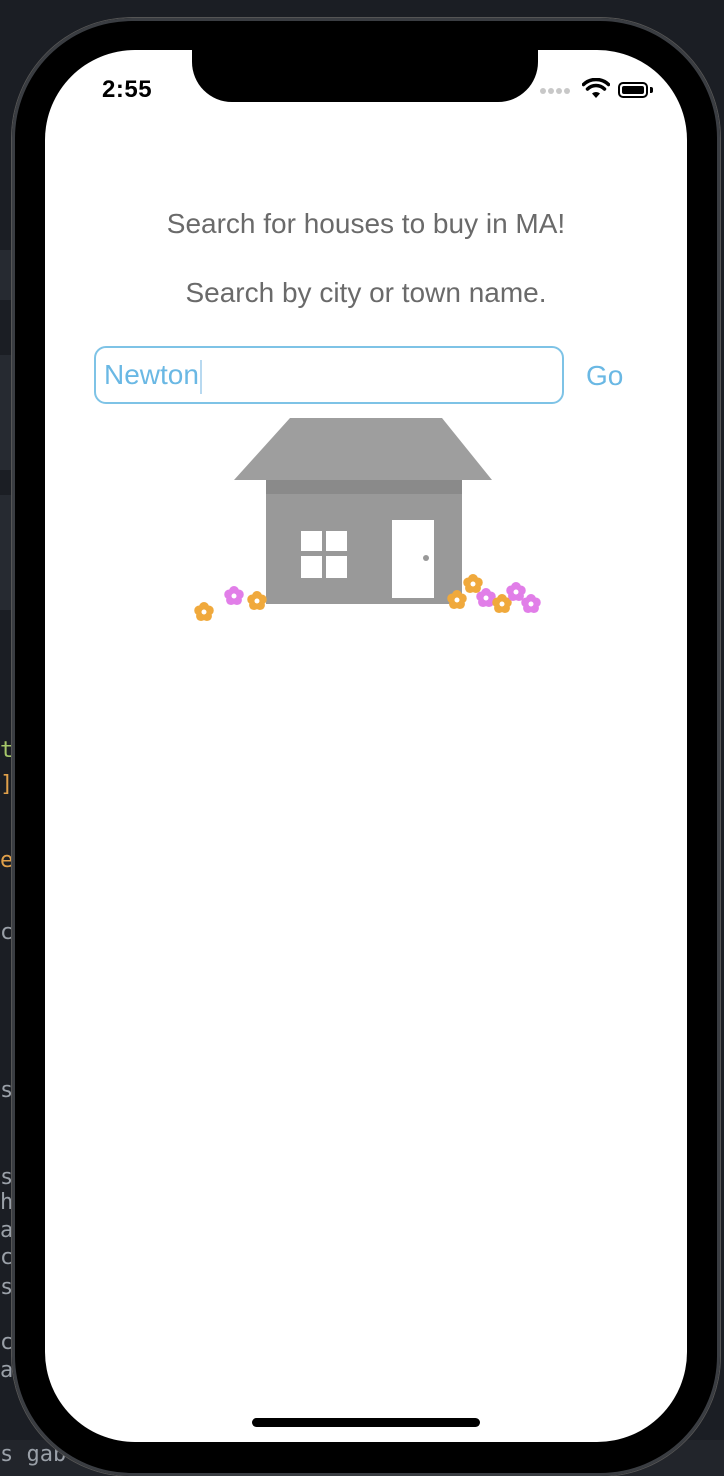 This screenshot has height=1476, width=724. I want to click on battery-icon, so click(633, 90).